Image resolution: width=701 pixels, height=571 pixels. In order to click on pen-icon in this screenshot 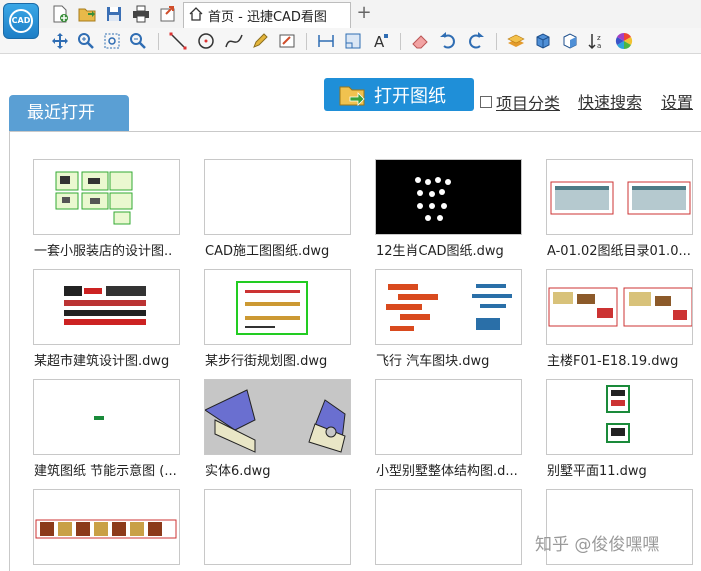, I will do `click(260, 41)`.